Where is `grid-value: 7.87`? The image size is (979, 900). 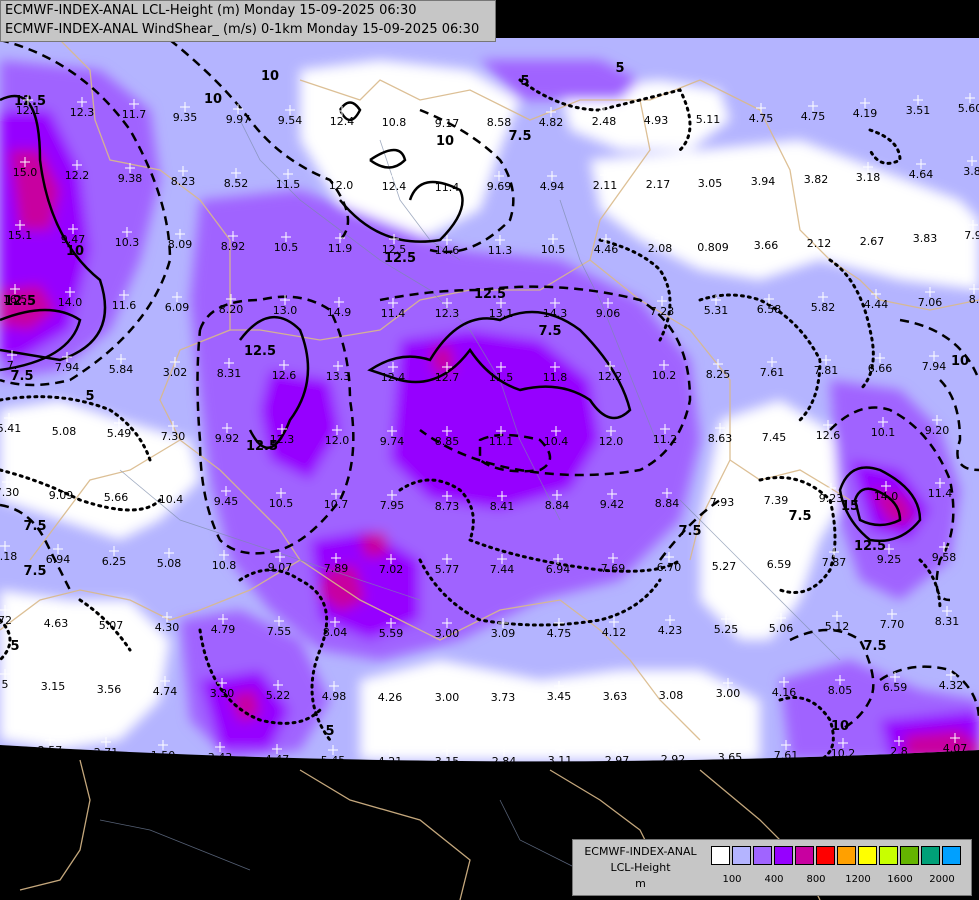 grid-value: 7.87 is located at coordinates (834, 562).